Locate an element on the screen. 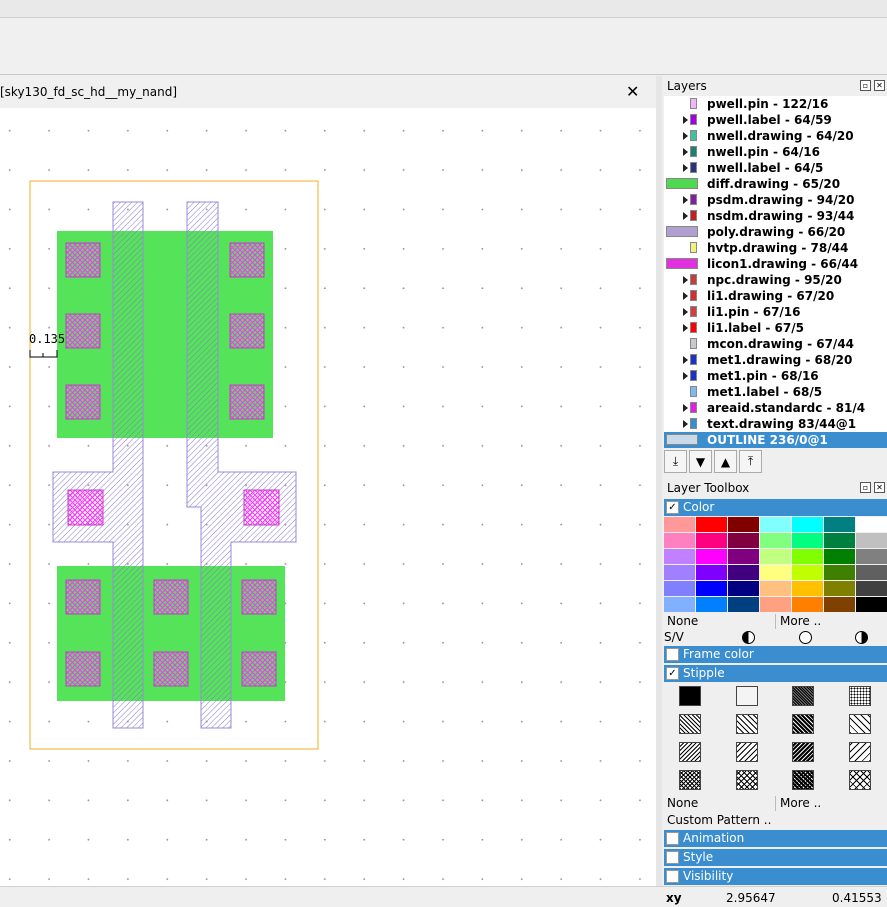 Image resolution: width=887 pixels, height=907 pixels. stipple-cross-dense is located at coordinates (690, 780).